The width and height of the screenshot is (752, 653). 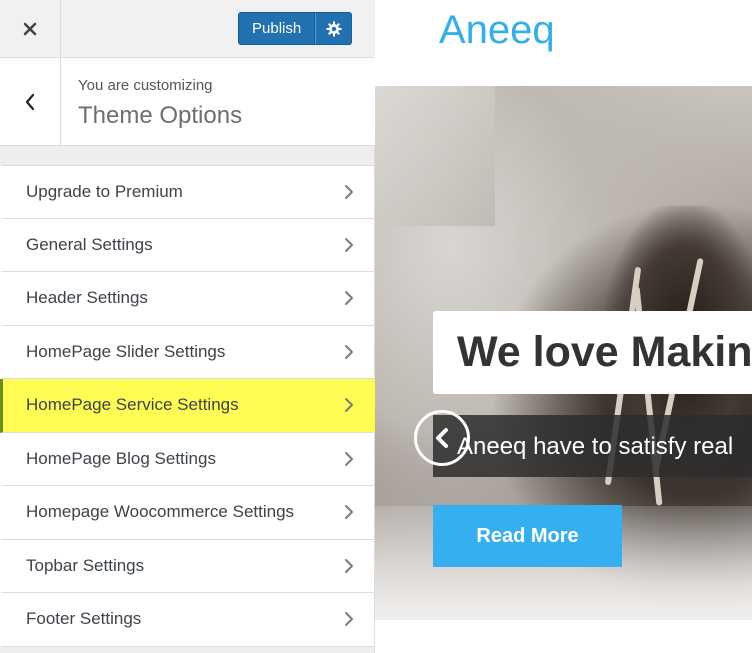 What do you see at coordinates (277, 28) in the screenshot?
I see `publish-button: Publish` at bounding box center [277, 28].